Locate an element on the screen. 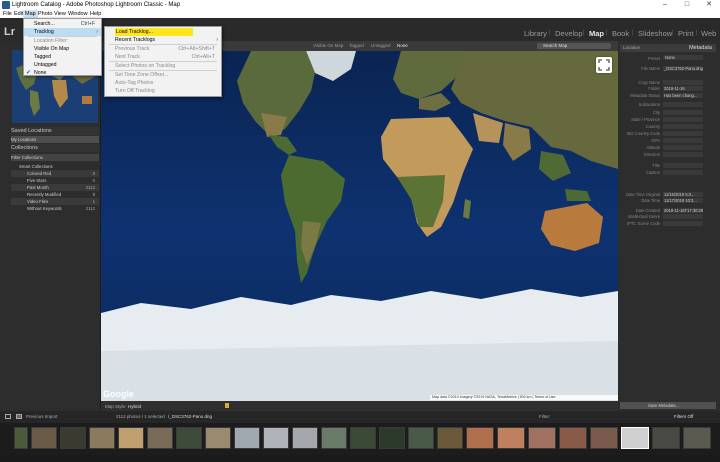  module-web: Web is located at coordinates (708, 33).